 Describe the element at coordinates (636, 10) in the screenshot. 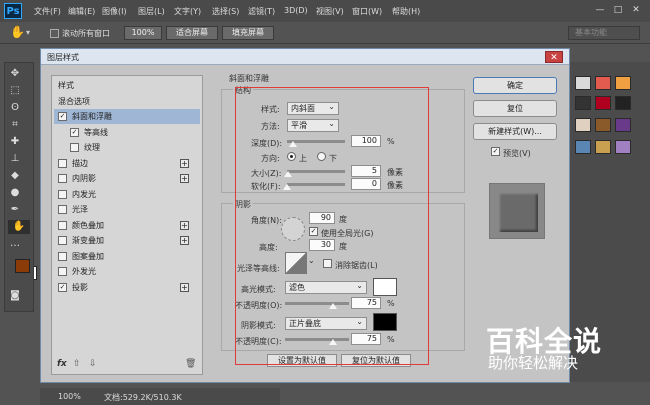

I see `close-window-icon: ✕` at that location.